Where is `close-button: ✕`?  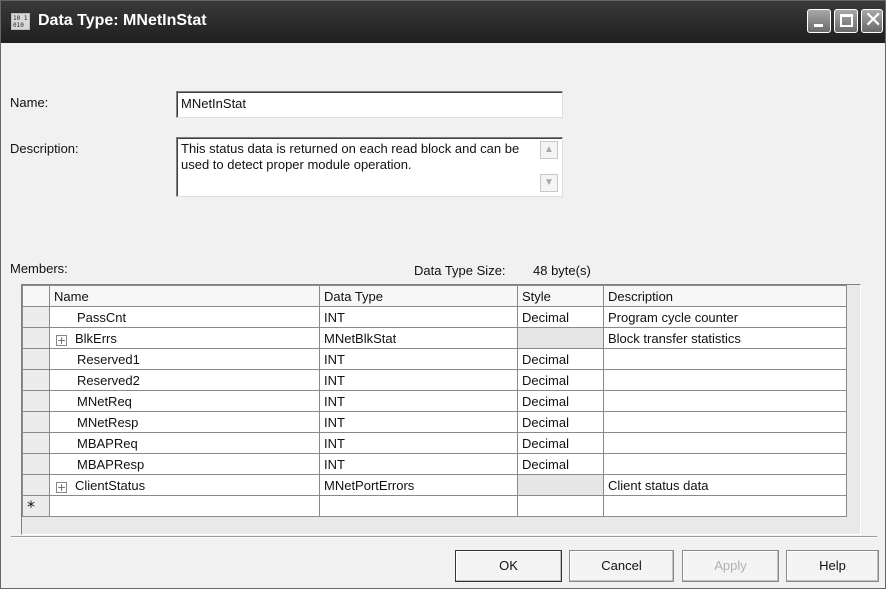 close-button: ✕ is located at coordinates (872, 20).